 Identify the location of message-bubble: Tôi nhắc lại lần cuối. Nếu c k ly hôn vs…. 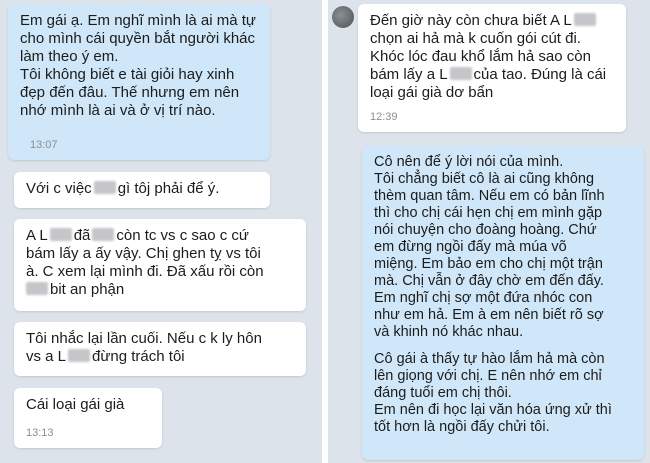
(160, 349).